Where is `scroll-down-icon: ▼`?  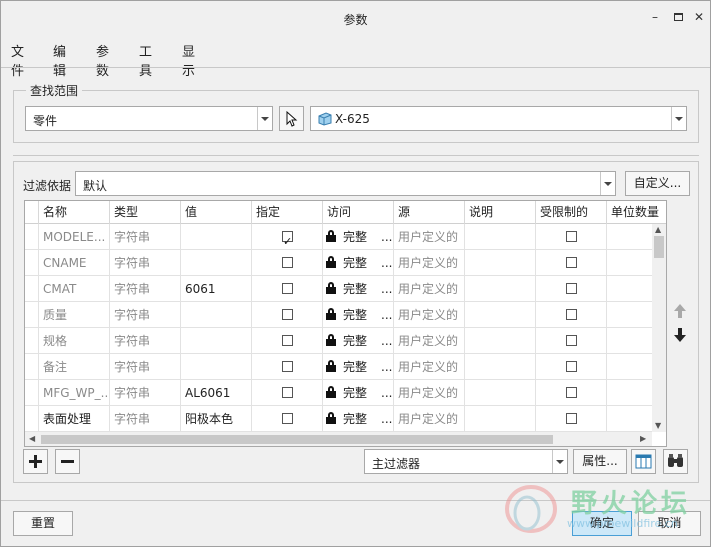
scroll-down-icon: ▼ is located at coordinates (658, 425).